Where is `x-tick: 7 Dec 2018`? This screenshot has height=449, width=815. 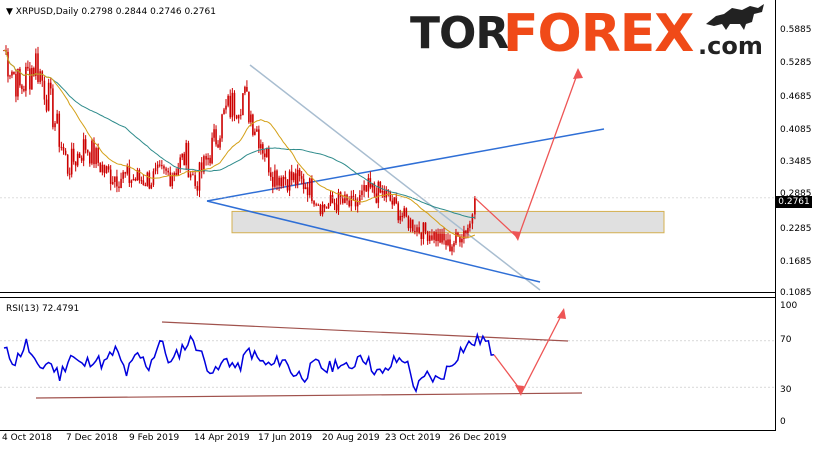
x-tick: 7 Dec 2018 is located at coordinates (92, 438).